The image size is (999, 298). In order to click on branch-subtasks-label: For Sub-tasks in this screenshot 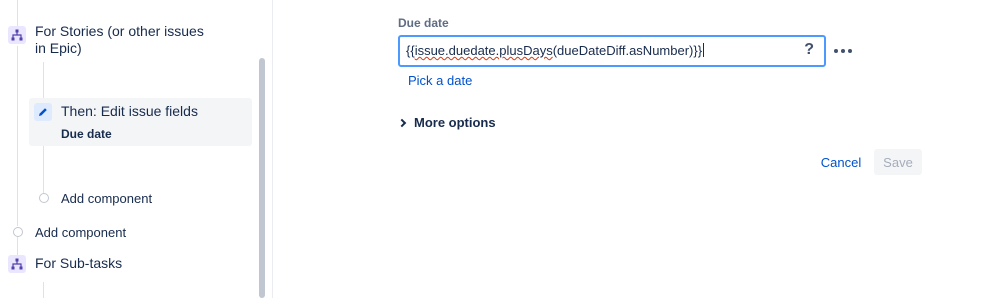, I will do `click(78, 263)`.